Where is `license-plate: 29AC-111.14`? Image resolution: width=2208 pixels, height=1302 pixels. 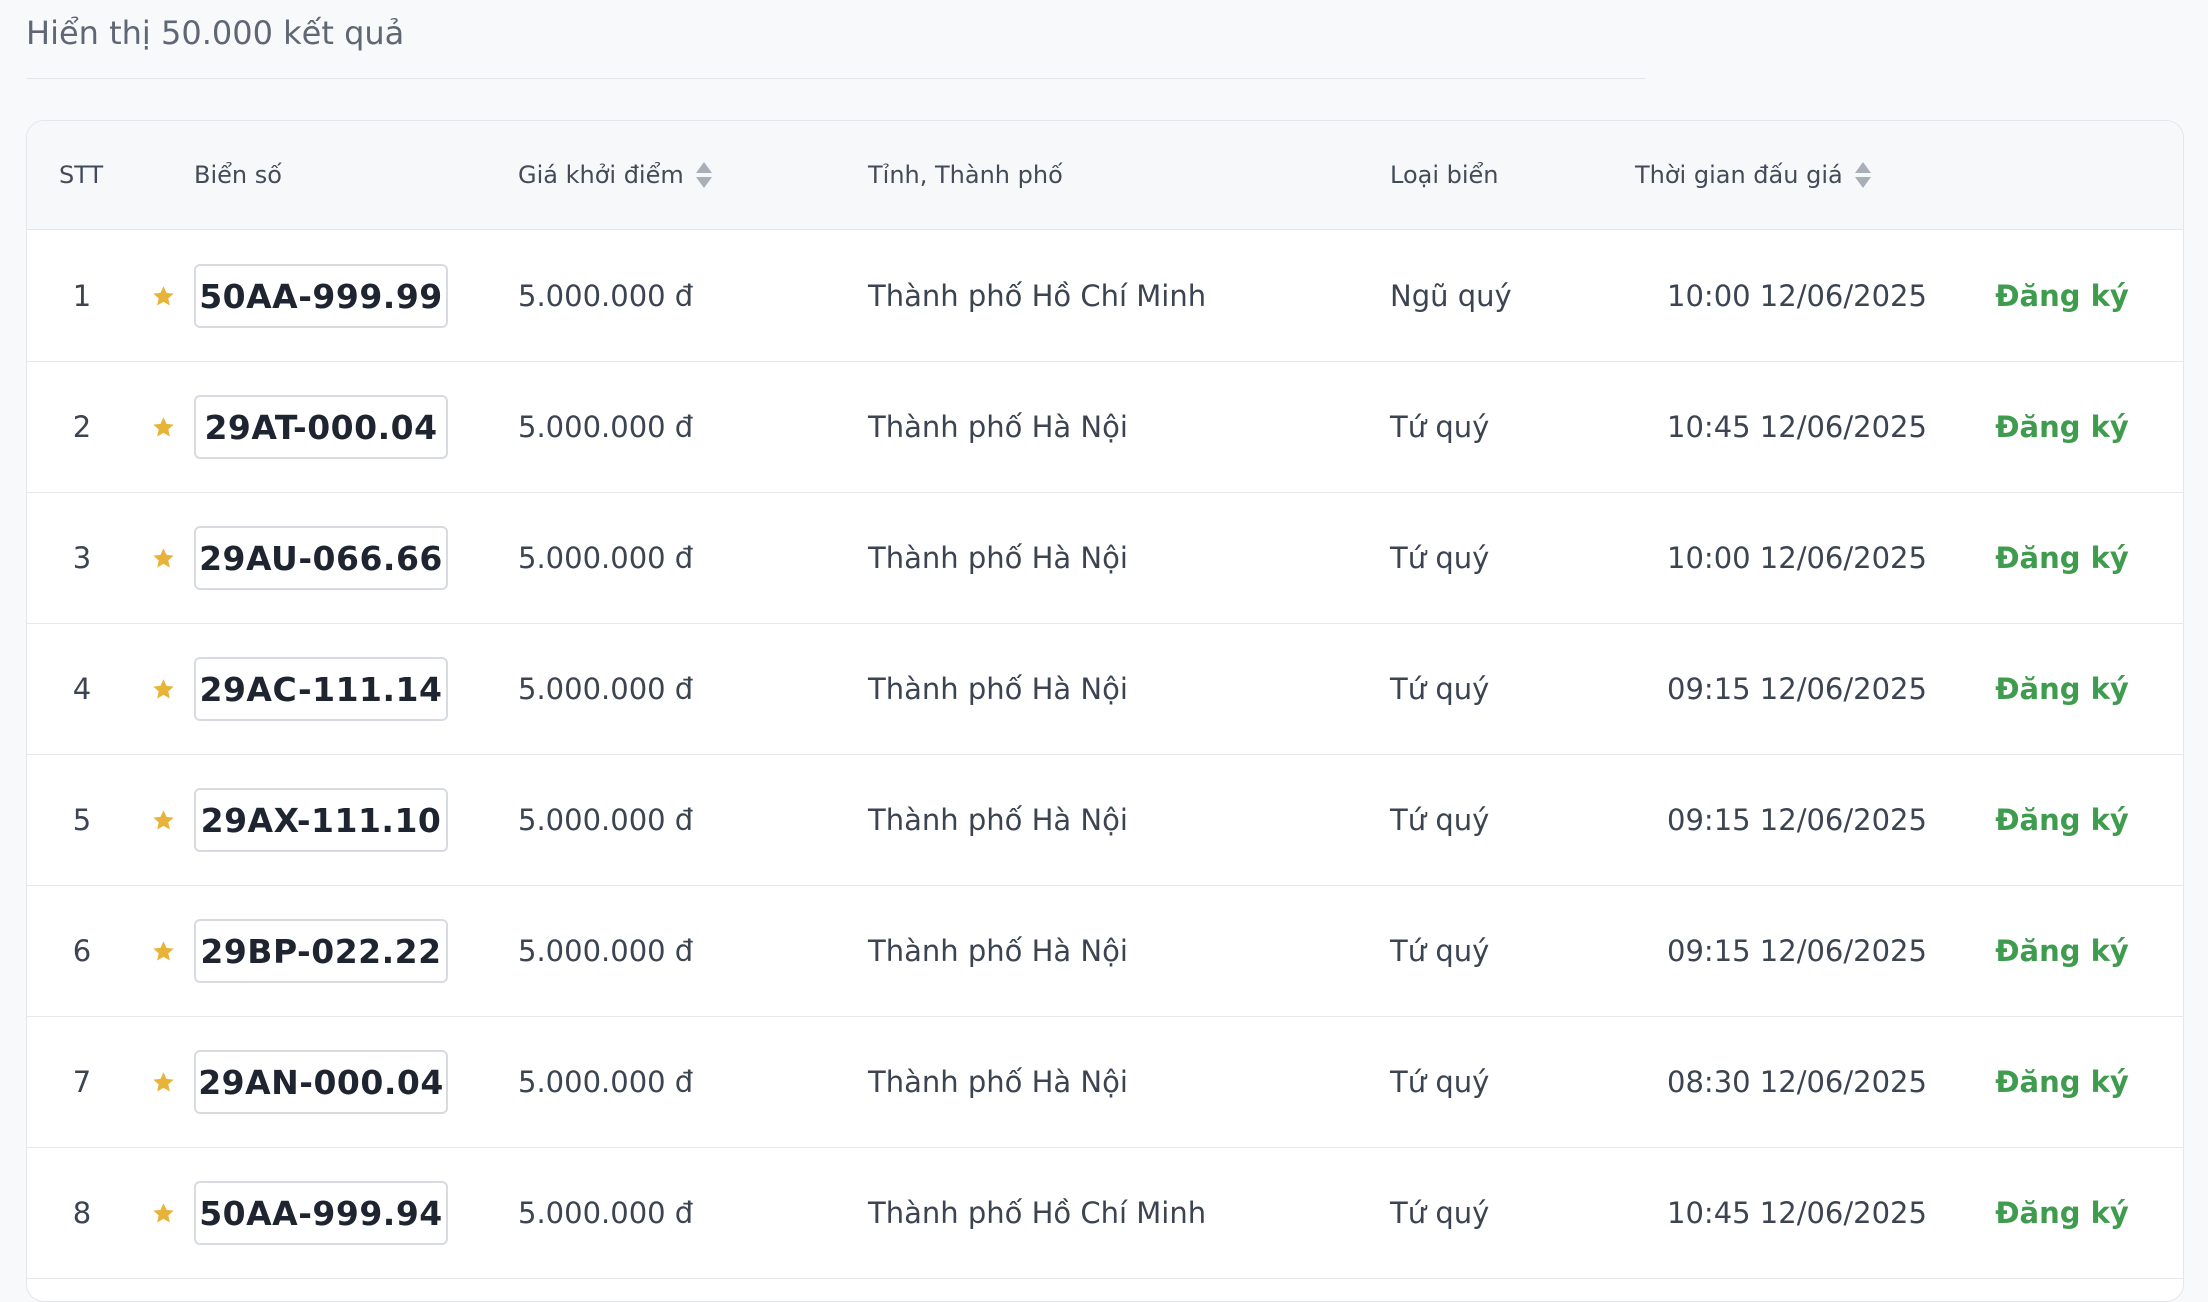
license-plate: 29AC-111.14 is located at coordinates (321, 689).